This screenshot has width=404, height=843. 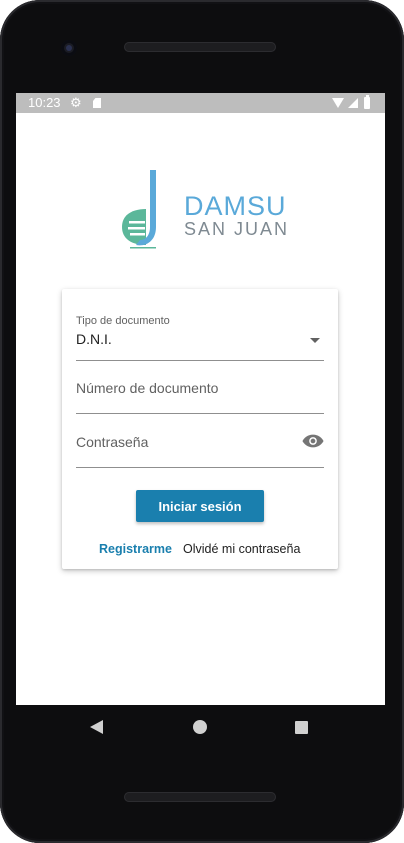 What do you see at coordinates (200, 506) in the screenshot?
I see `login-button: Iniciar sesión` at bounding box center [200, 506].